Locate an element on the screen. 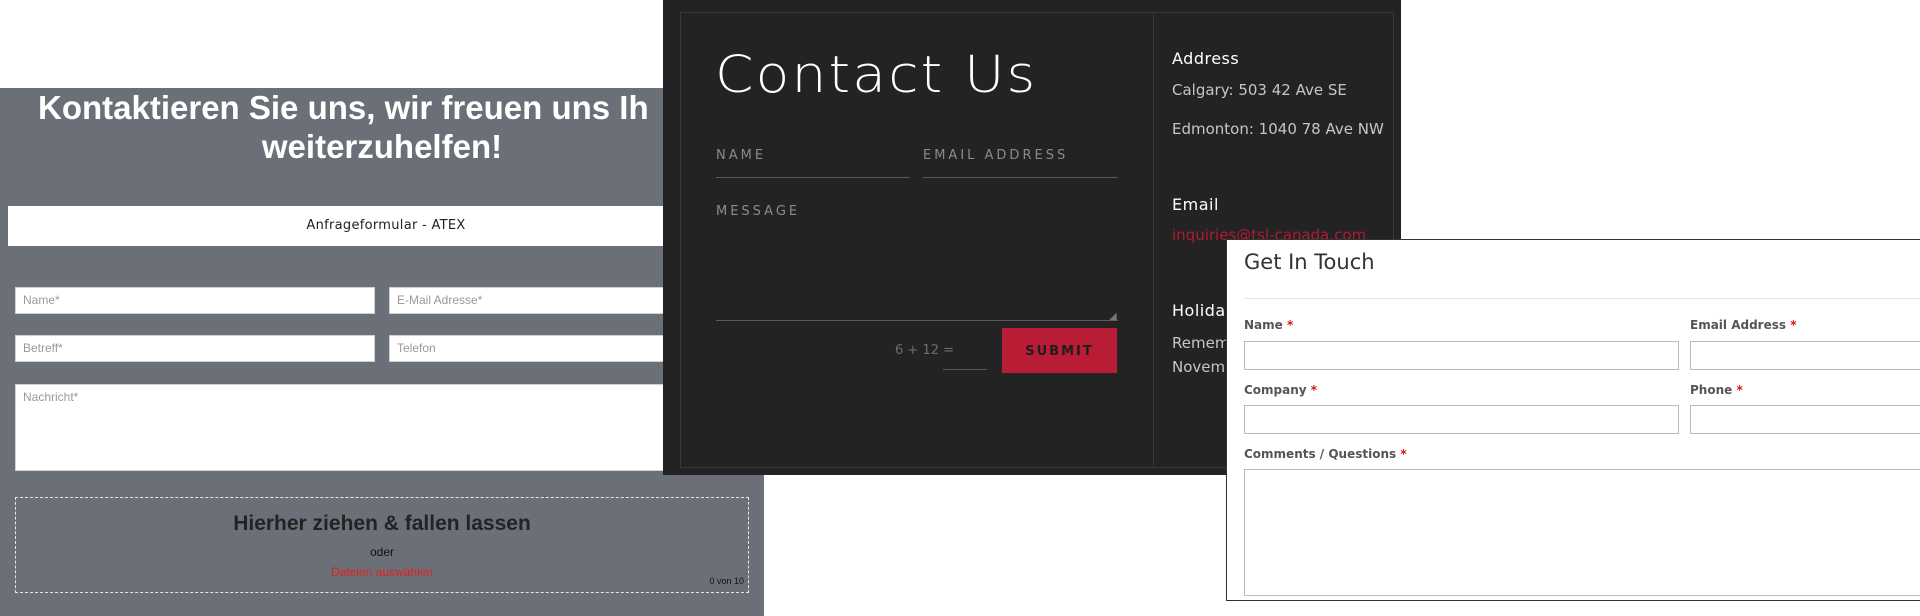  name-field-underline is located at coordinates (813, 177).